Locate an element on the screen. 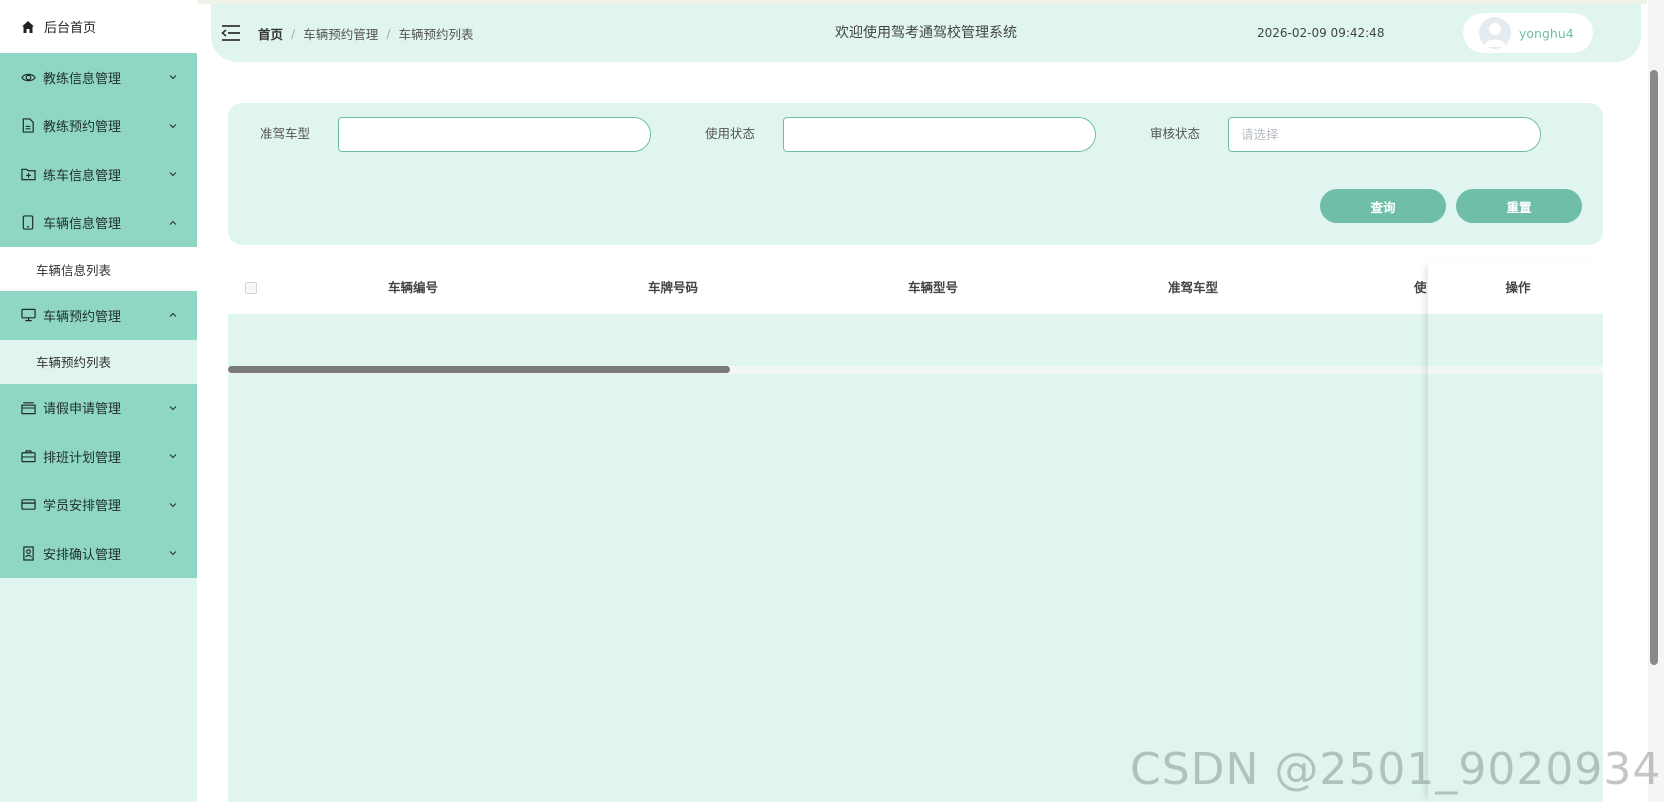 This screenshot has height=802, width=1664. sidebar-home-label: 后台首页 is located at coordinates (70, 28).